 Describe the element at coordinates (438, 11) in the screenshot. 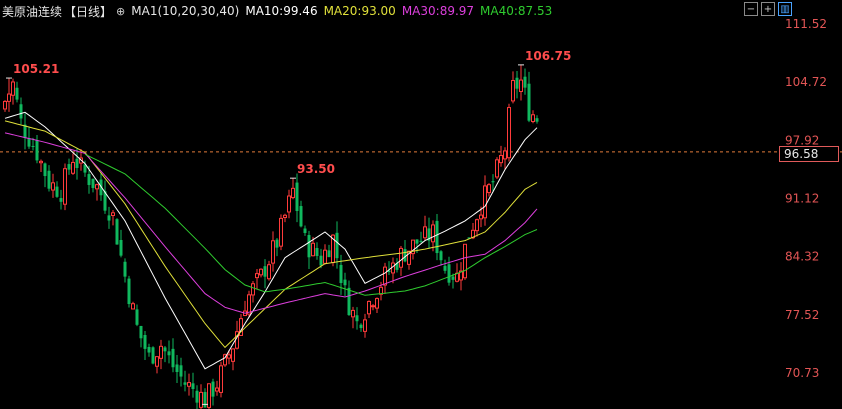

I see `ma30-value: MA30:89.97` at that location.